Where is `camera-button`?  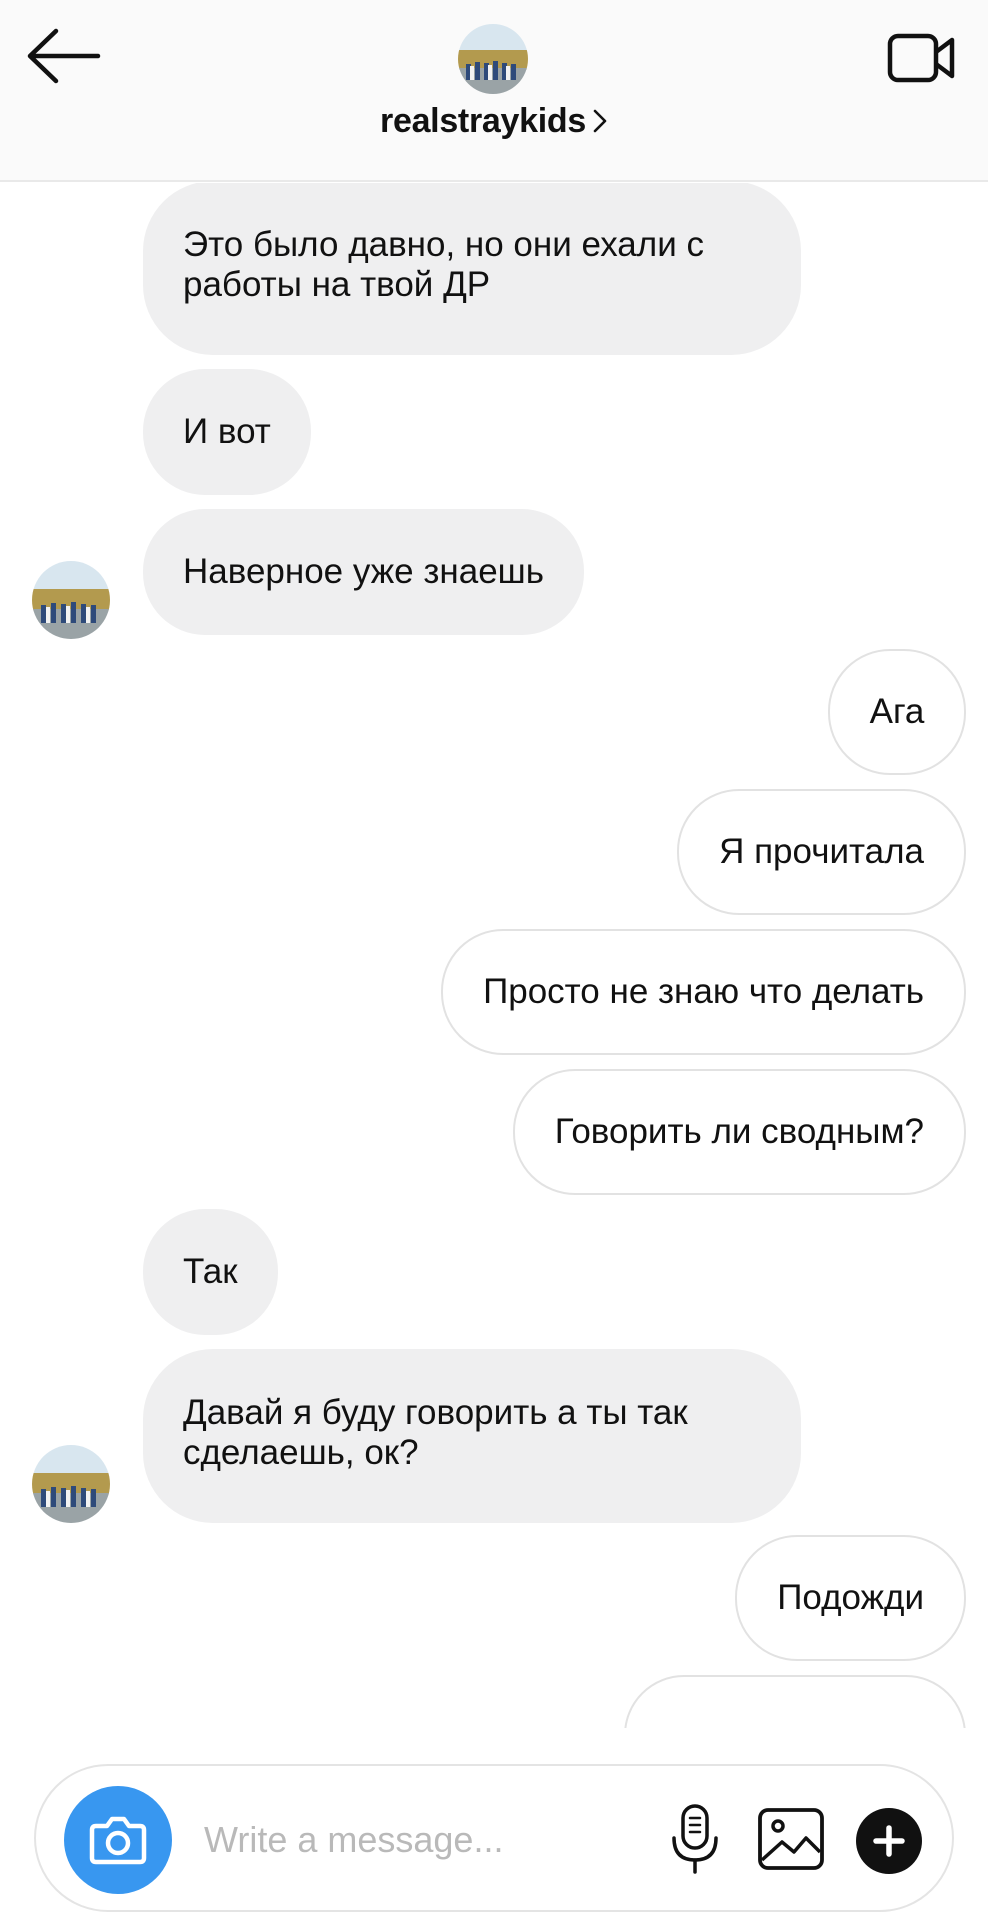 camera-button is located at coordinates (118, 1840).